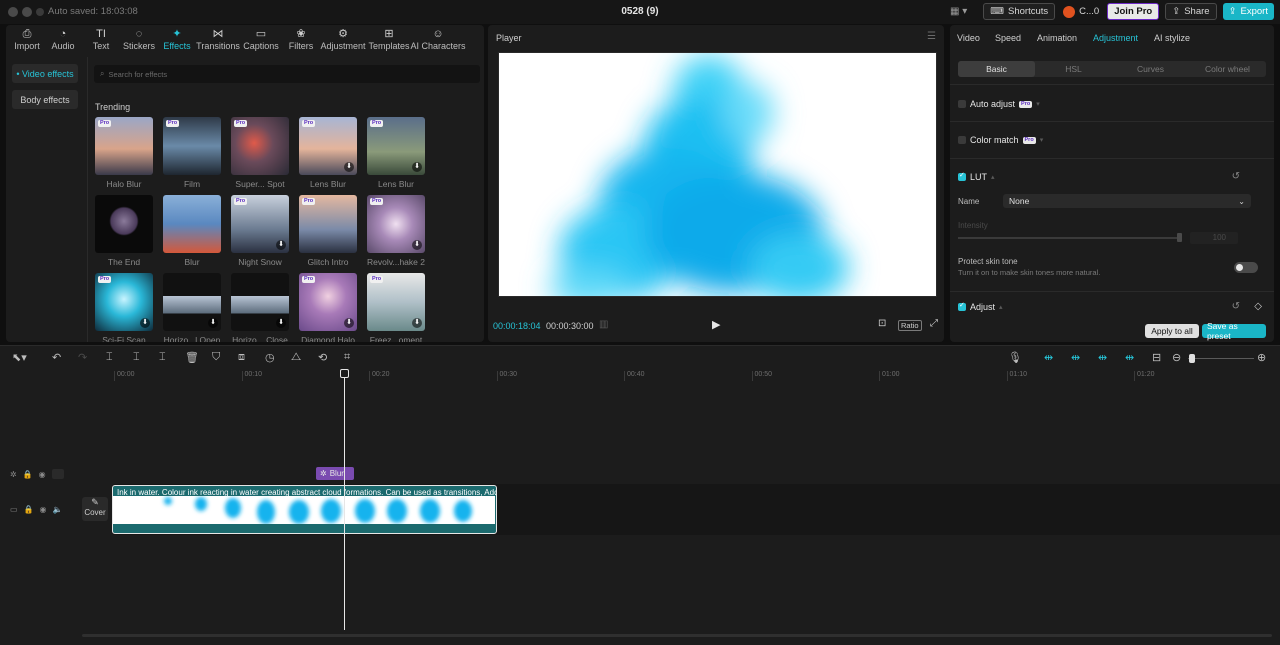 This screenshot has width=1280, height=645. What do you see at coordinates (1227, 69) in the screenshot?
I see `subtab-color-wheel: Color wheel` at bounding box center [1227, 69].